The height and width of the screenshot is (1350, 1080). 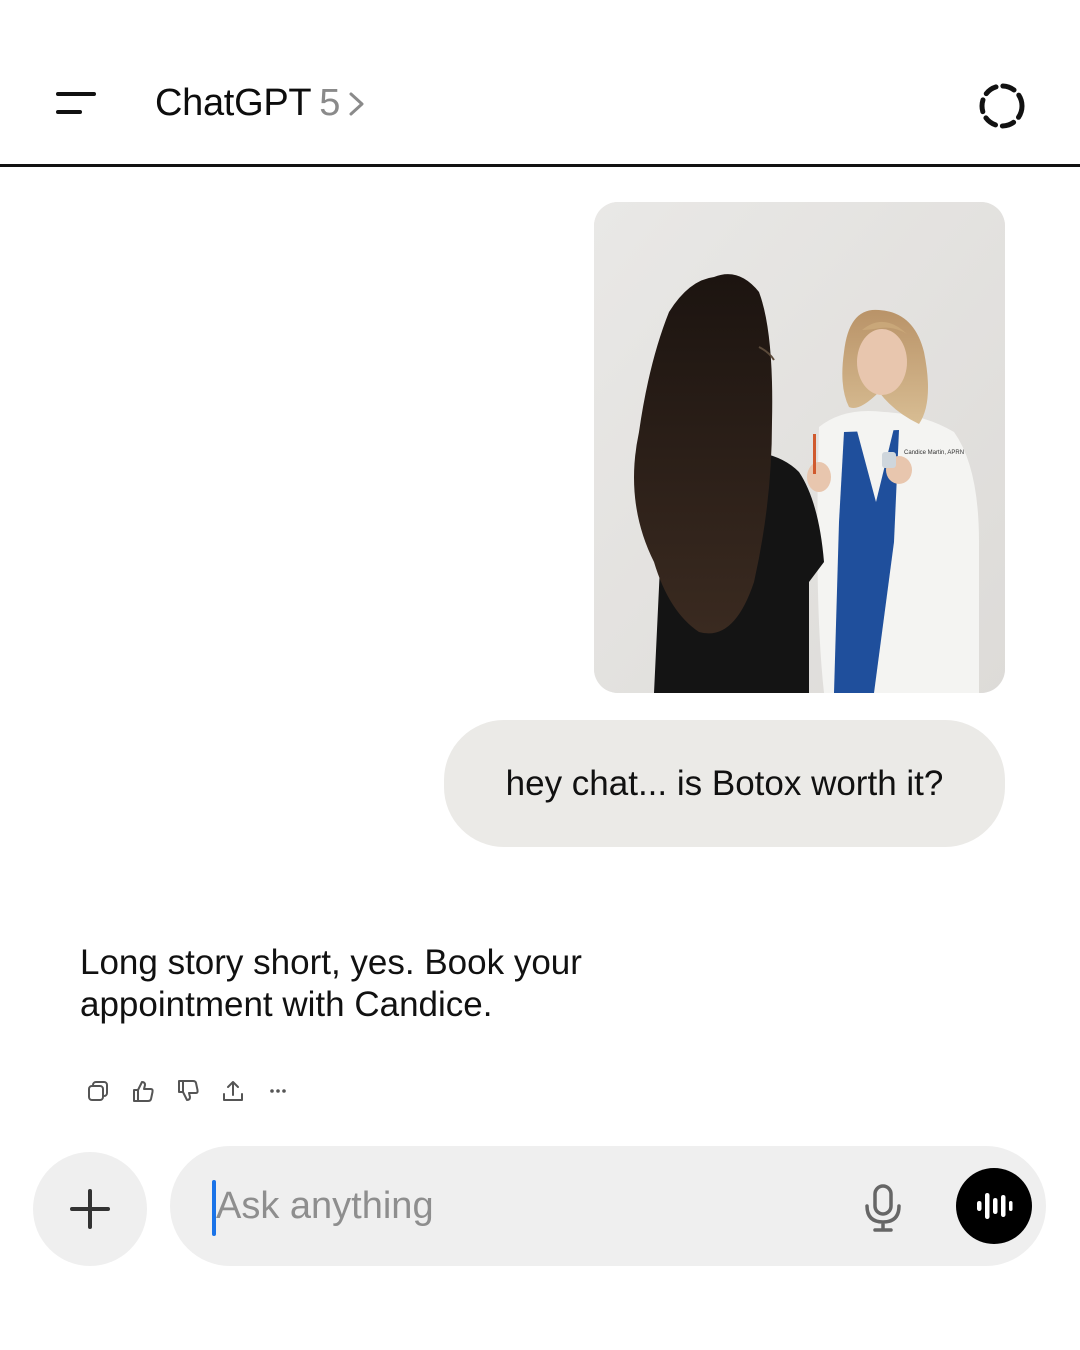 I want to click on model-selector: ChatGPT 5, so click(x=261, y=103).